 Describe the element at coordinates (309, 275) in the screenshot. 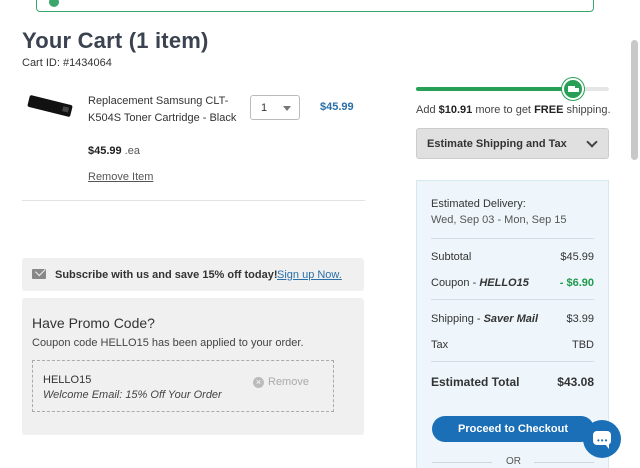

I see `signup-link: Sign up Now.` at that location.